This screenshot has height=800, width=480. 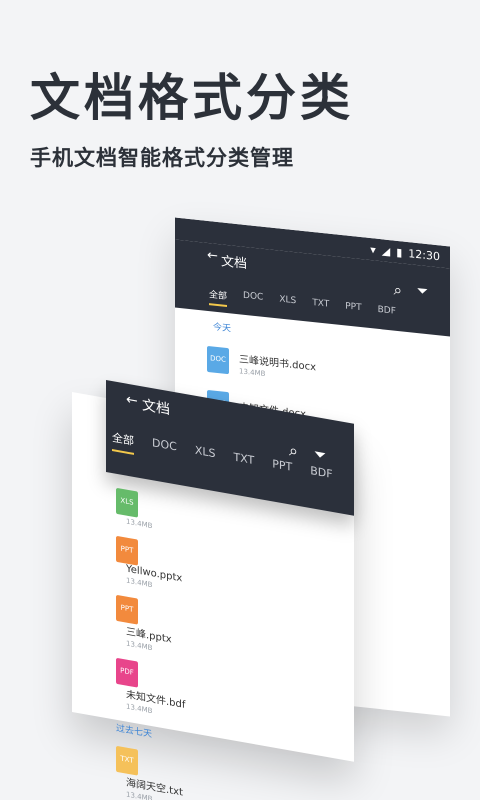 I want to click on txt-file-icon: TXT, so click(x=127, y=760).